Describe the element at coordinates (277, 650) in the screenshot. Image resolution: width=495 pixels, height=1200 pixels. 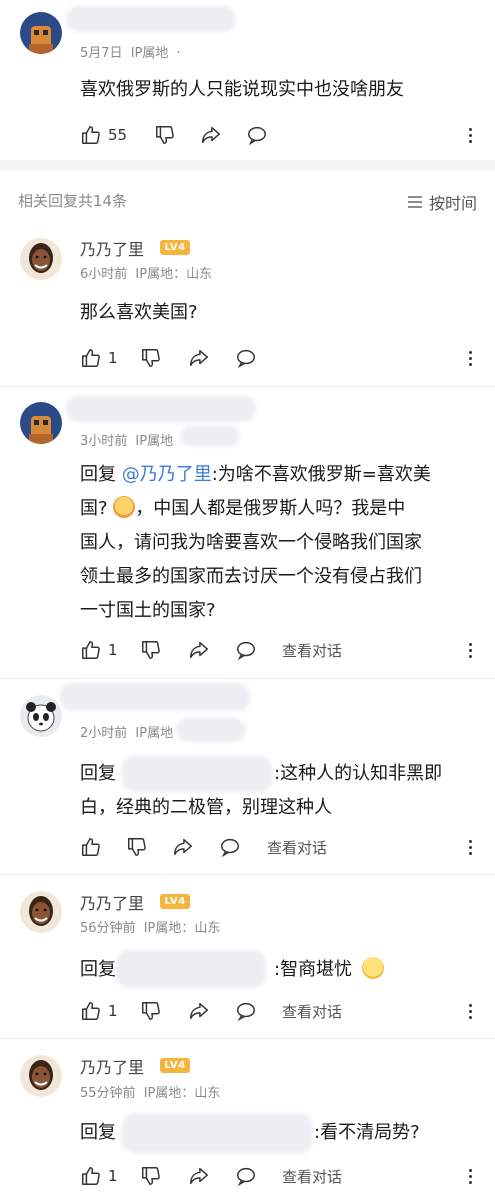
I see `action-bar: 1 查看对话` at that location.